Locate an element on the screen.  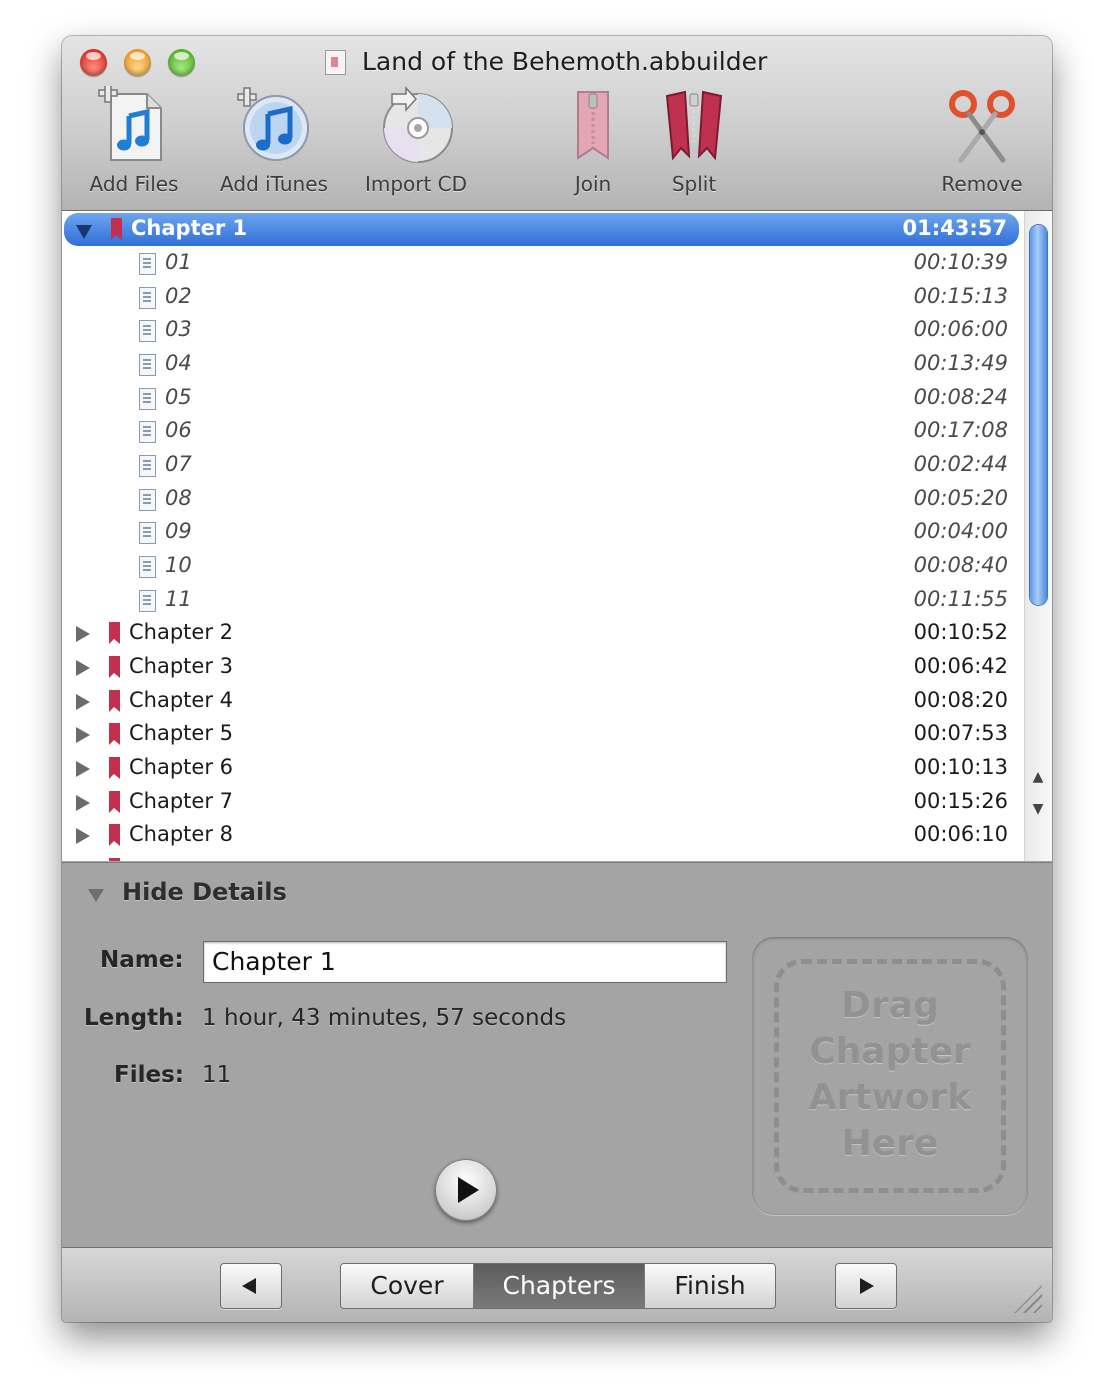
resize-grip-icon is located at coordinates (1028, 1299).